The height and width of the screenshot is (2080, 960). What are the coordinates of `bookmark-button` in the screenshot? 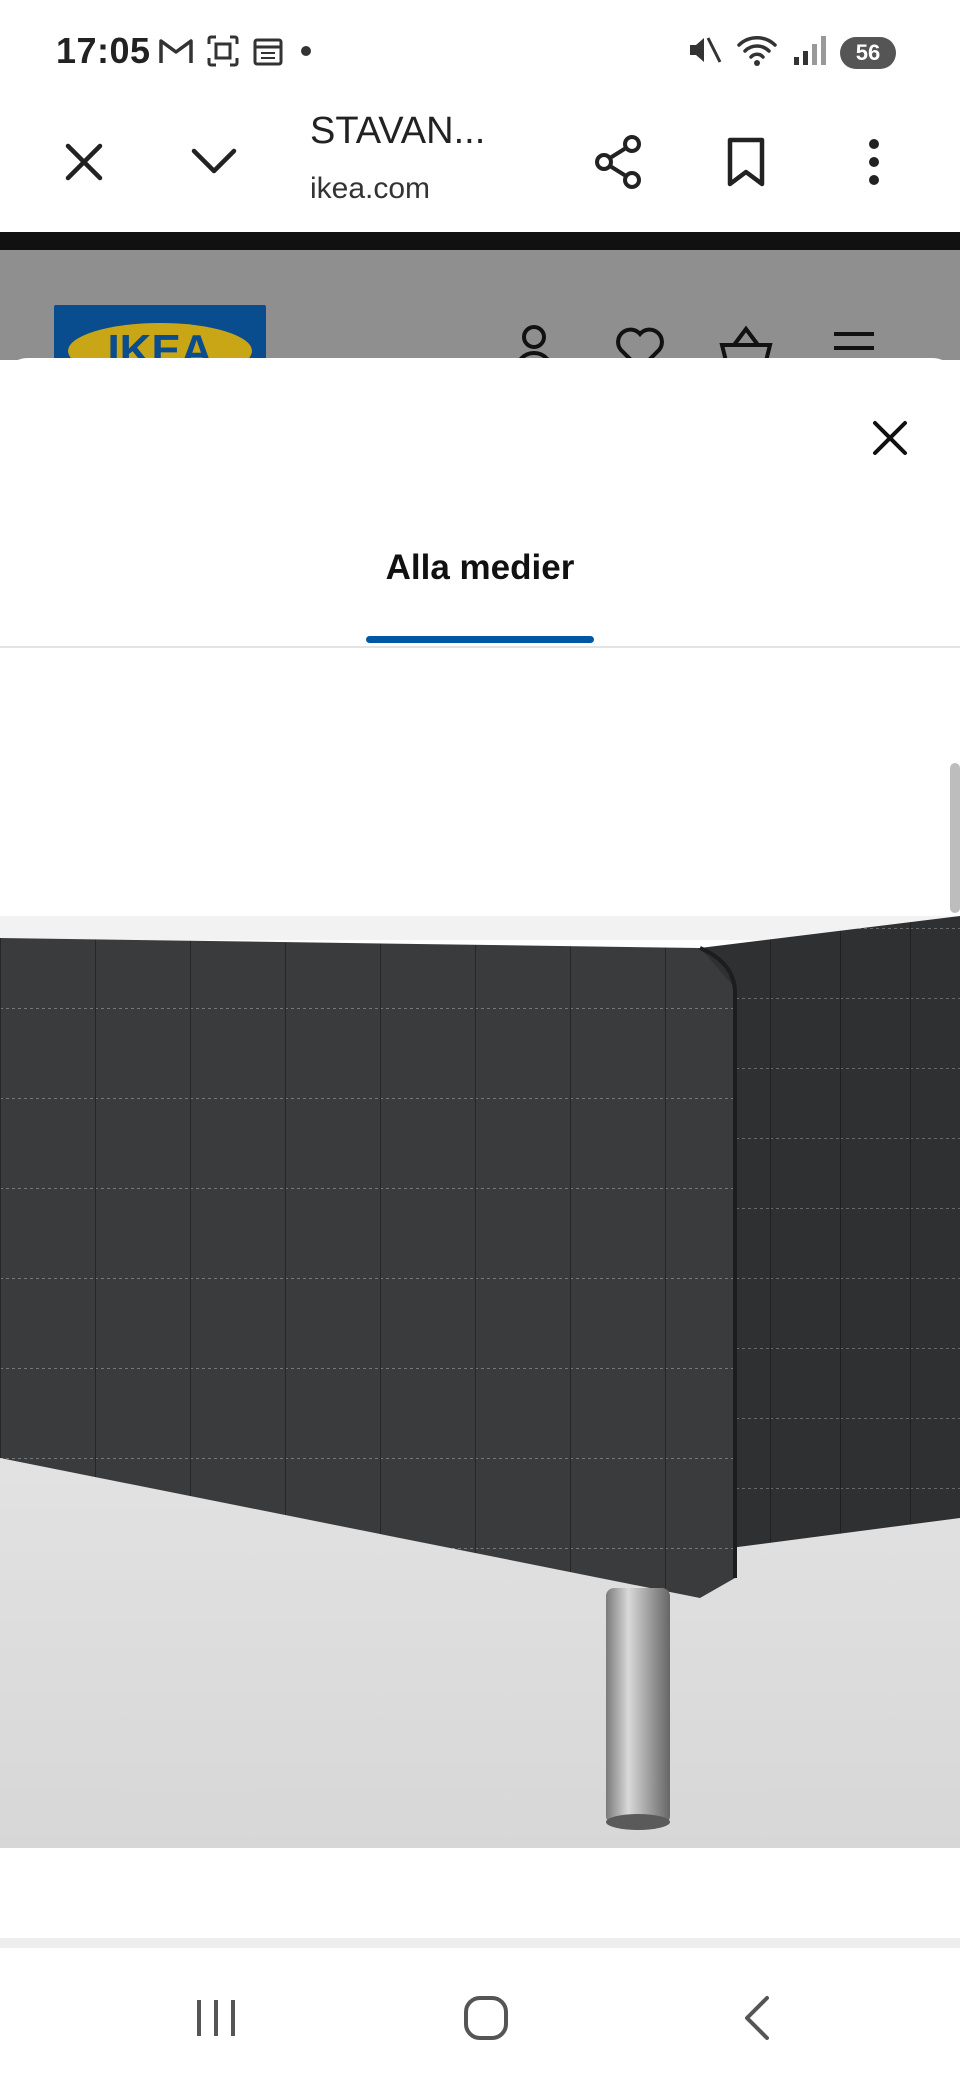 It's located at (746, 164).